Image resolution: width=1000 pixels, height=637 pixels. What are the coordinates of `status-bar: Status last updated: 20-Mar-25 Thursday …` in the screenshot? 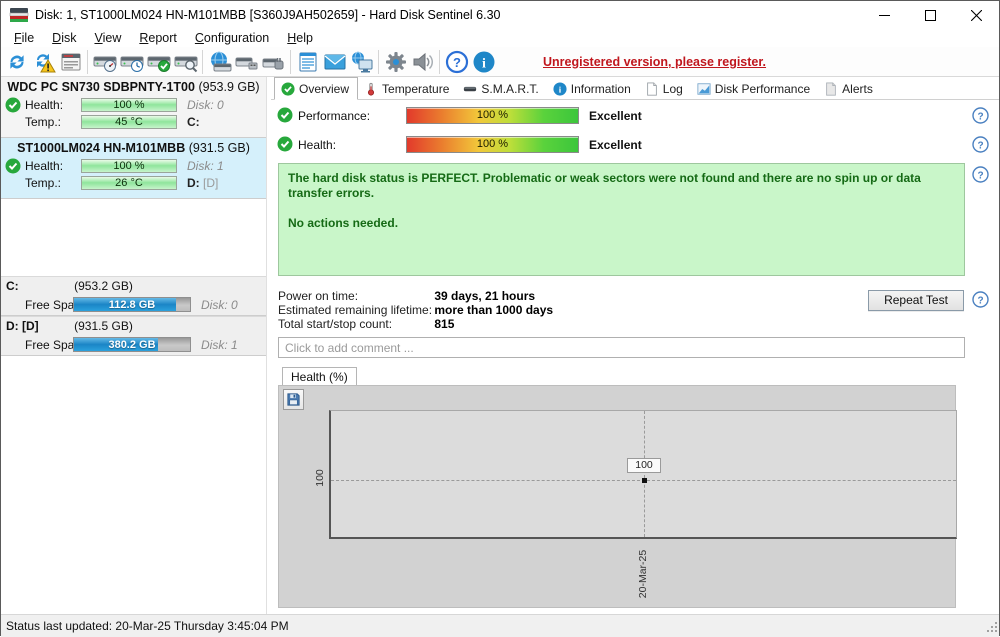 It's located at (500, 625).